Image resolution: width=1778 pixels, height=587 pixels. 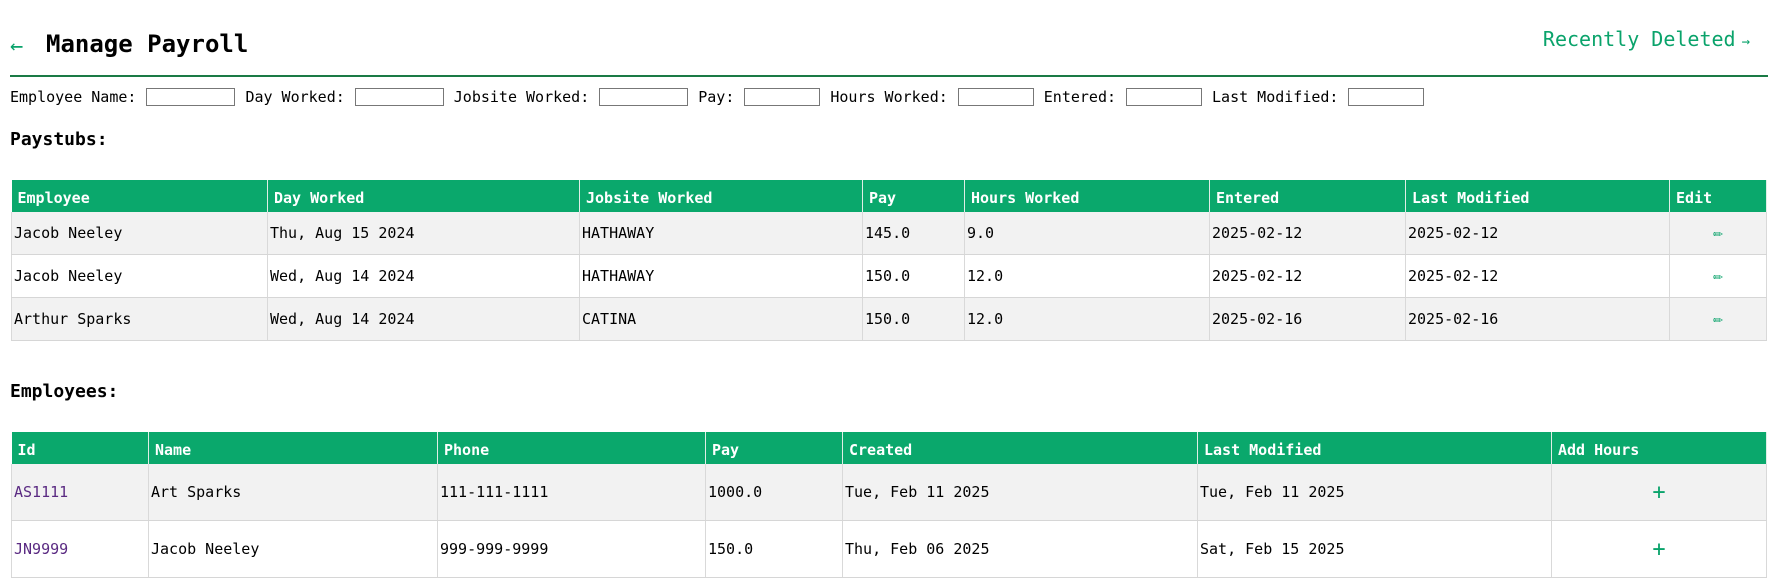 What do you see at coordinates (774, 492) in the screenshot?
I see `cell-pay: 1000.0` at bounding box center [774, 492].